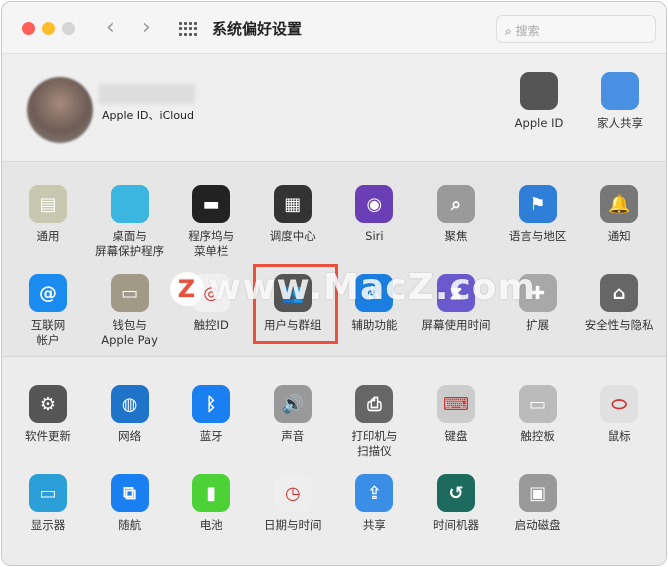  I want to click on window-title: 系统偏好设置, so click(257, 29).